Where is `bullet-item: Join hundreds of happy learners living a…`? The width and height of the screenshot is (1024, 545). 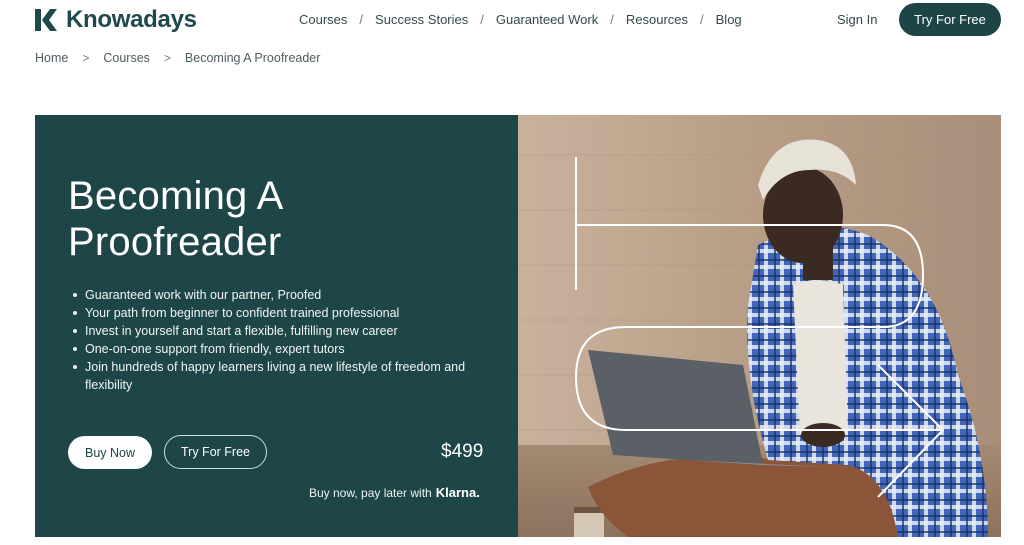
bullet-item: Join hundreds of happy learners living a… is located at coordinates (283, 376).